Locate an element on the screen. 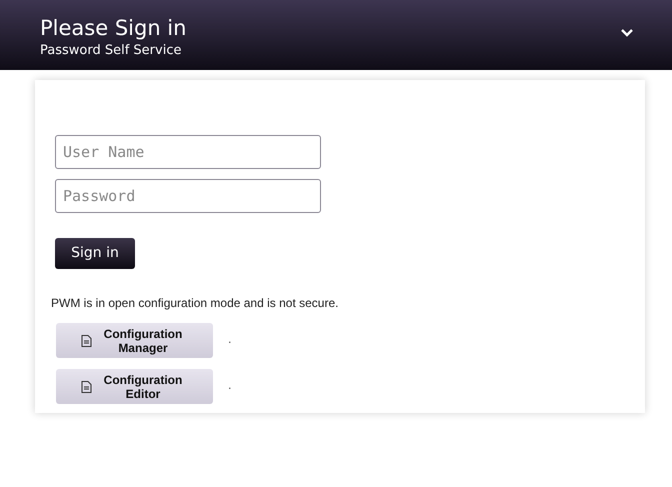  page-subtitle: Password Self Service is located at coordinates (111, 51).